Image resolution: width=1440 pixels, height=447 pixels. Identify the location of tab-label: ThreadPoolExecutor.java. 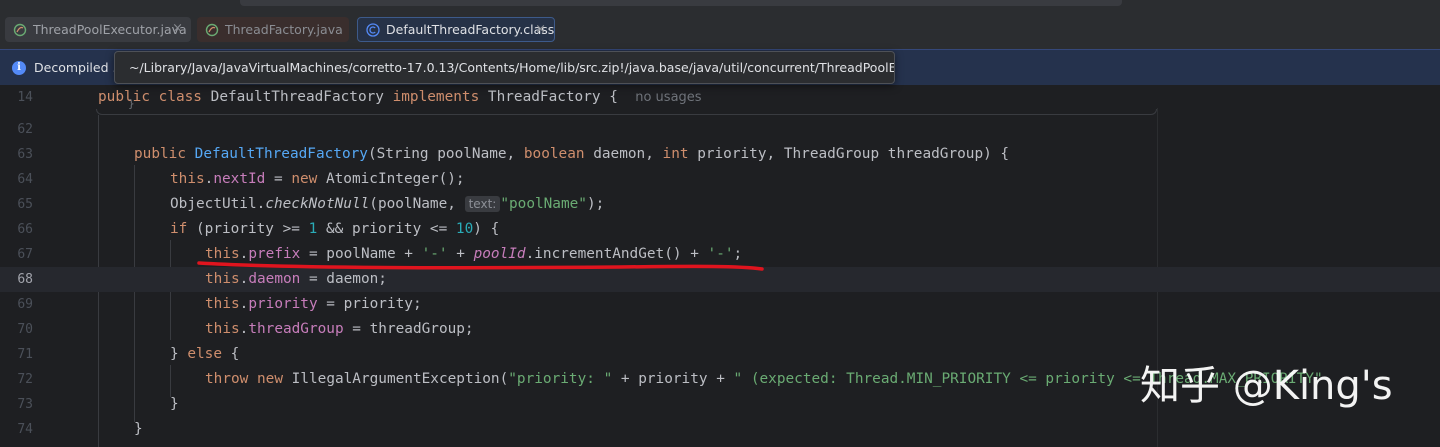
(110, 29).